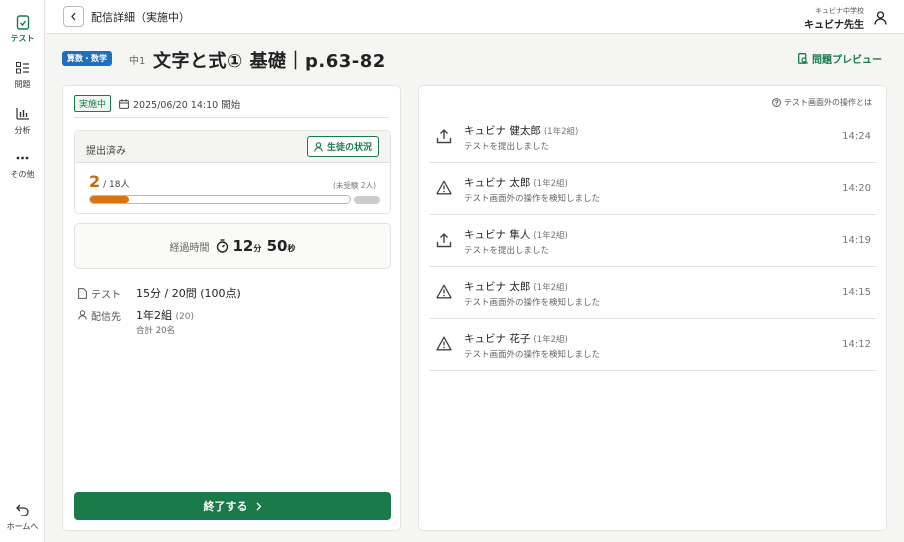  I want to click on sidebar-item-label: テスト, so click(22, 38).